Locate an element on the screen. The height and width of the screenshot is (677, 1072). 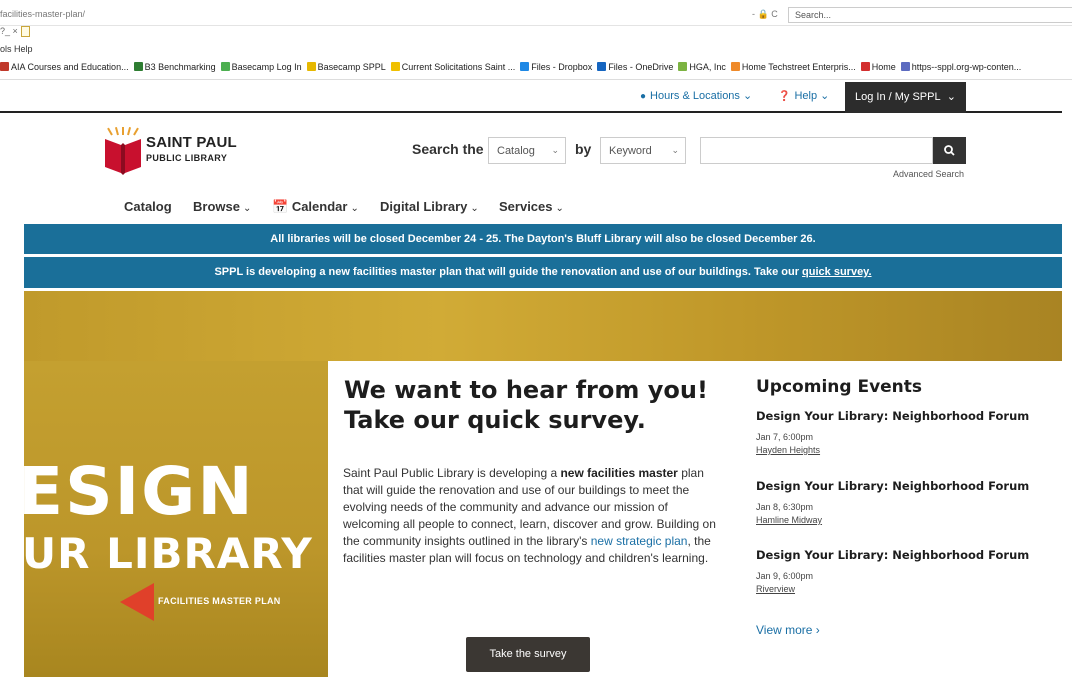
quick-survey-link: quick survey. is located at coordinates (837, 272).